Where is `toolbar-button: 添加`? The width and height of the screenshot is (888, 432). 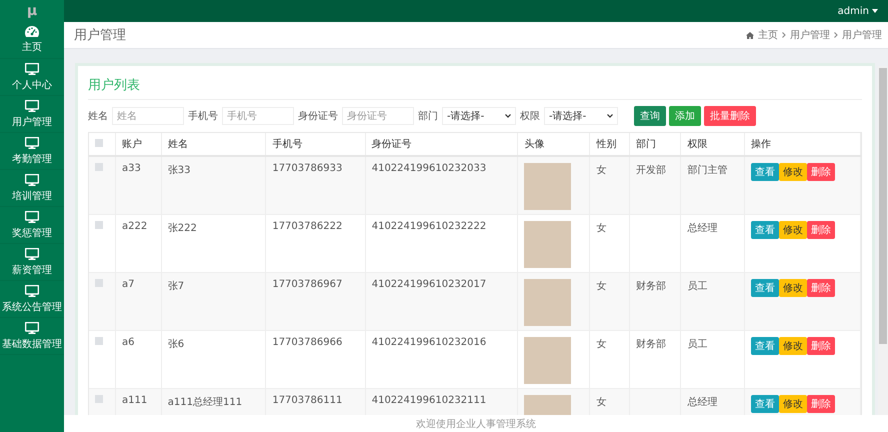
toolbar-button: 添加 is located at coordinates (685, 116).